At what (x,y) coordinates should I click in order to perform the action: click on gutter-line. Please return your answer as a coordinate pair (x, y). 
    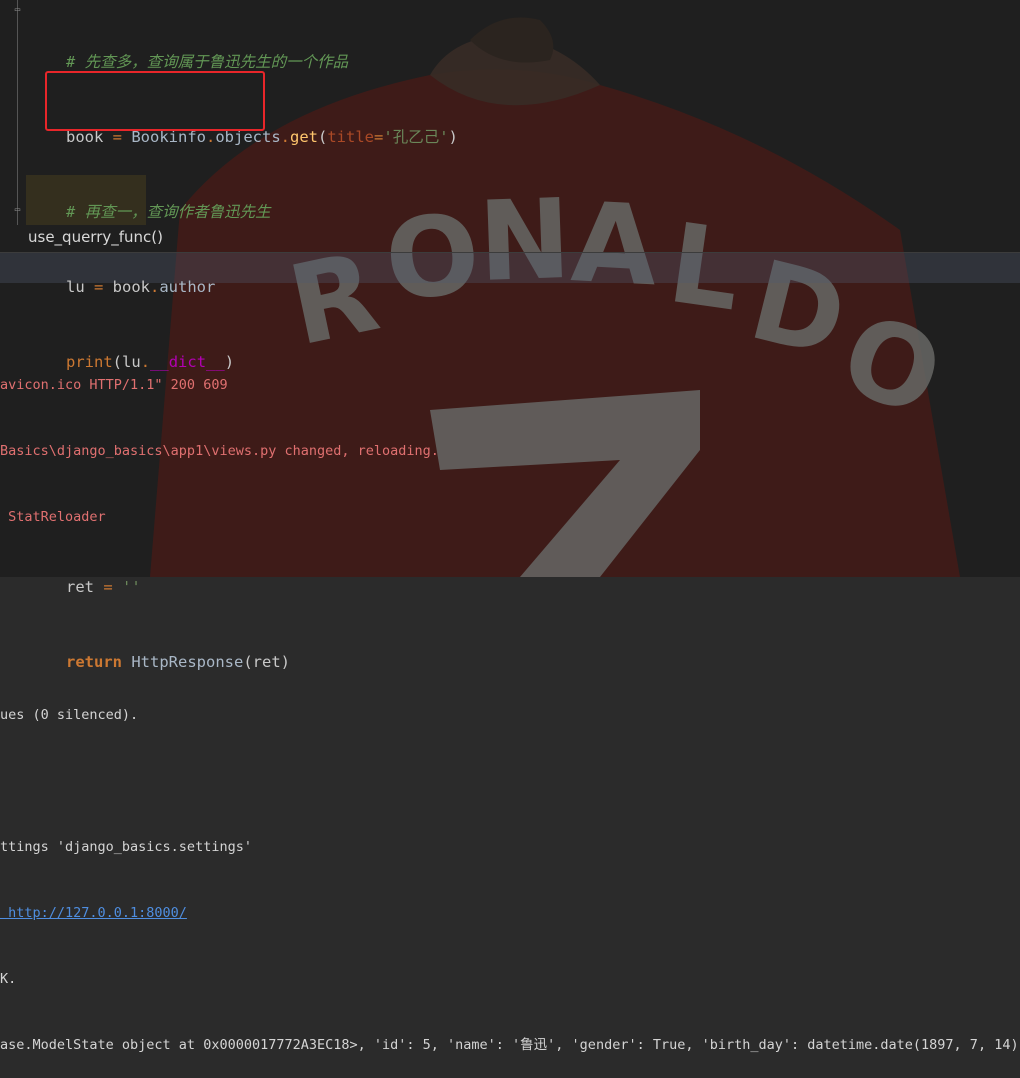
    Looking at the image, I should click on (17, 112).